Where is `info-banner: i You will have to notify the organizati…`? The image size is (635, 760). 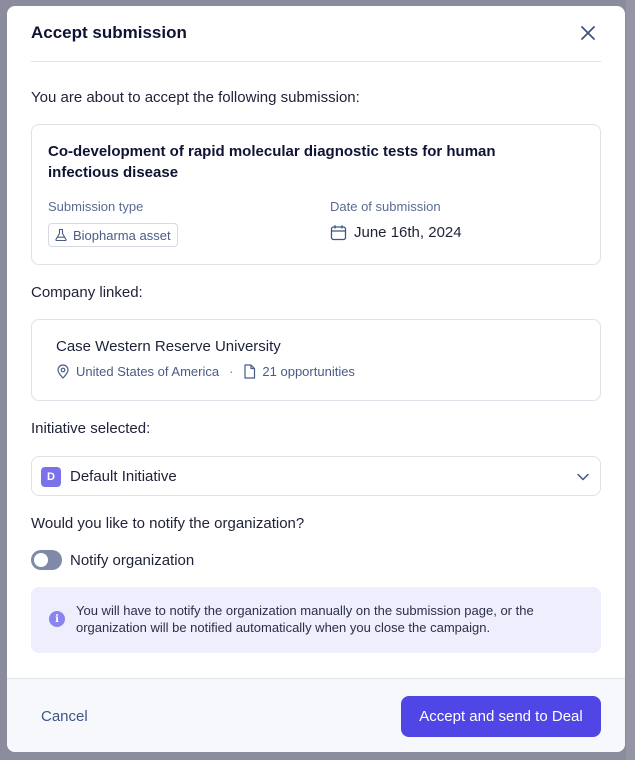
info-banner: i You will have to notify the organizati… is located at coordinates (316, 620).